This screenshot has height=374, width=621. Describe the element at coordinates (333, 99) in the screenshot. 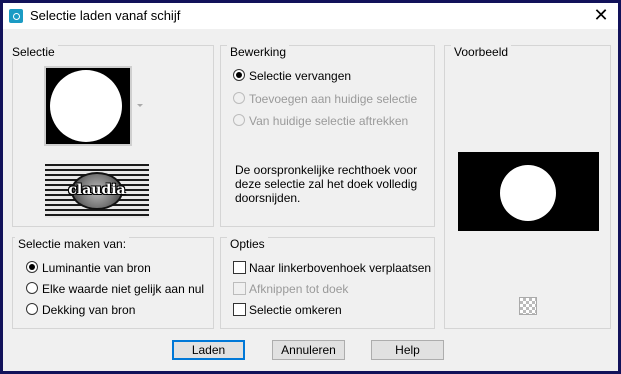

I see `radio-label: Toevoegen aan huidige selectie` at that location.